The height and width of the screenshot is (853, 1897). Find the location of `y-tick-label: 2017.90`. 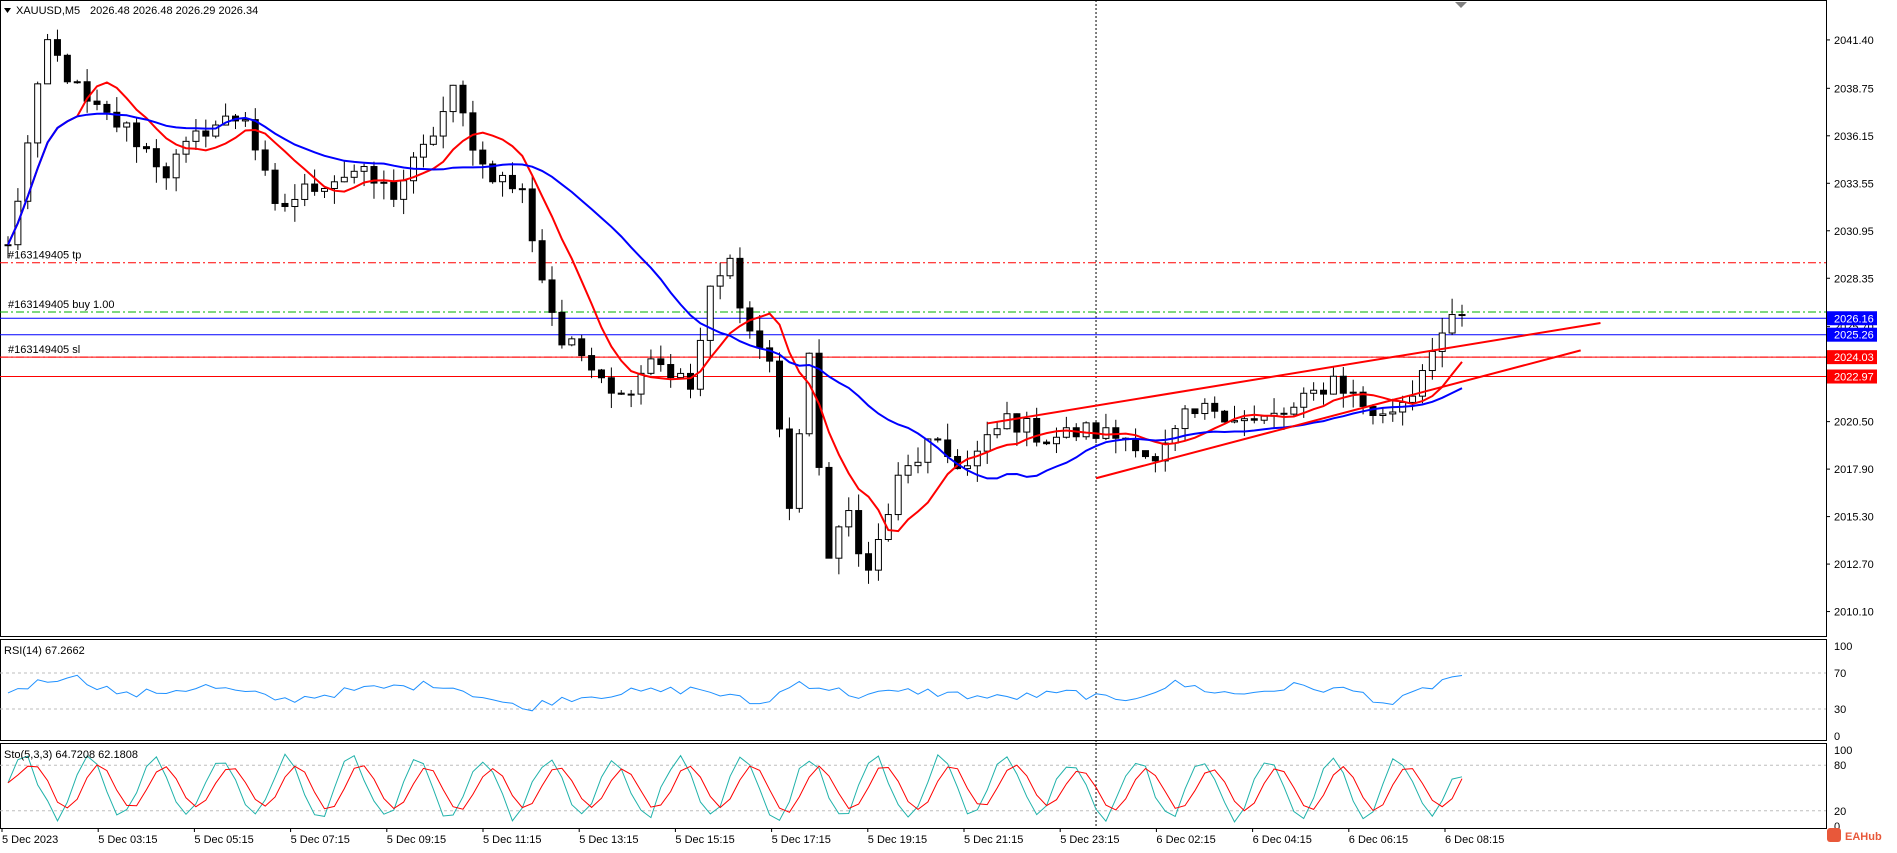

y-tick-label: 2017.90 is located at coordinates (1854, 470).